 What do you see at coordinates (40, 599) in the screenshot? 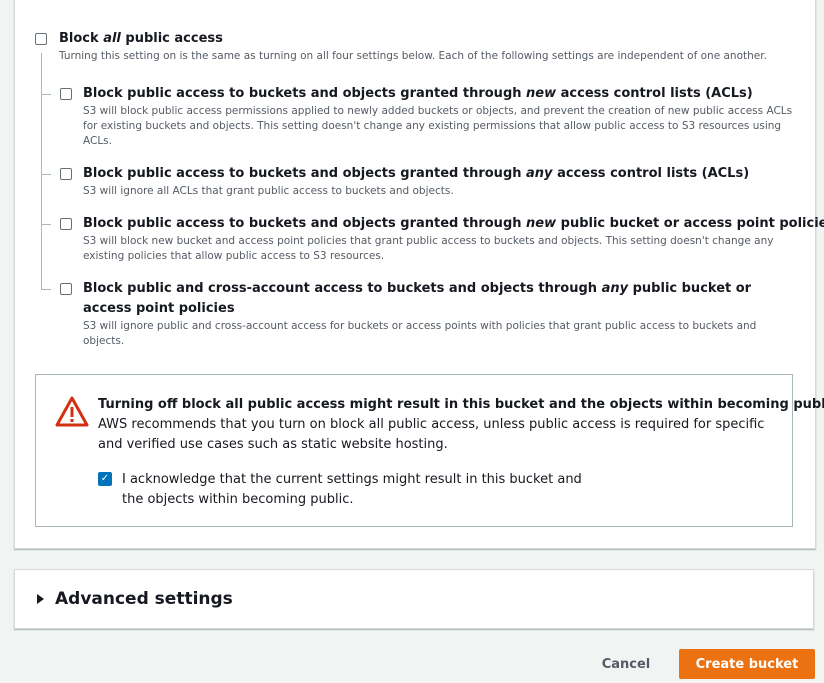
I see `caret-right-icon` at bounding box center [40, 599].